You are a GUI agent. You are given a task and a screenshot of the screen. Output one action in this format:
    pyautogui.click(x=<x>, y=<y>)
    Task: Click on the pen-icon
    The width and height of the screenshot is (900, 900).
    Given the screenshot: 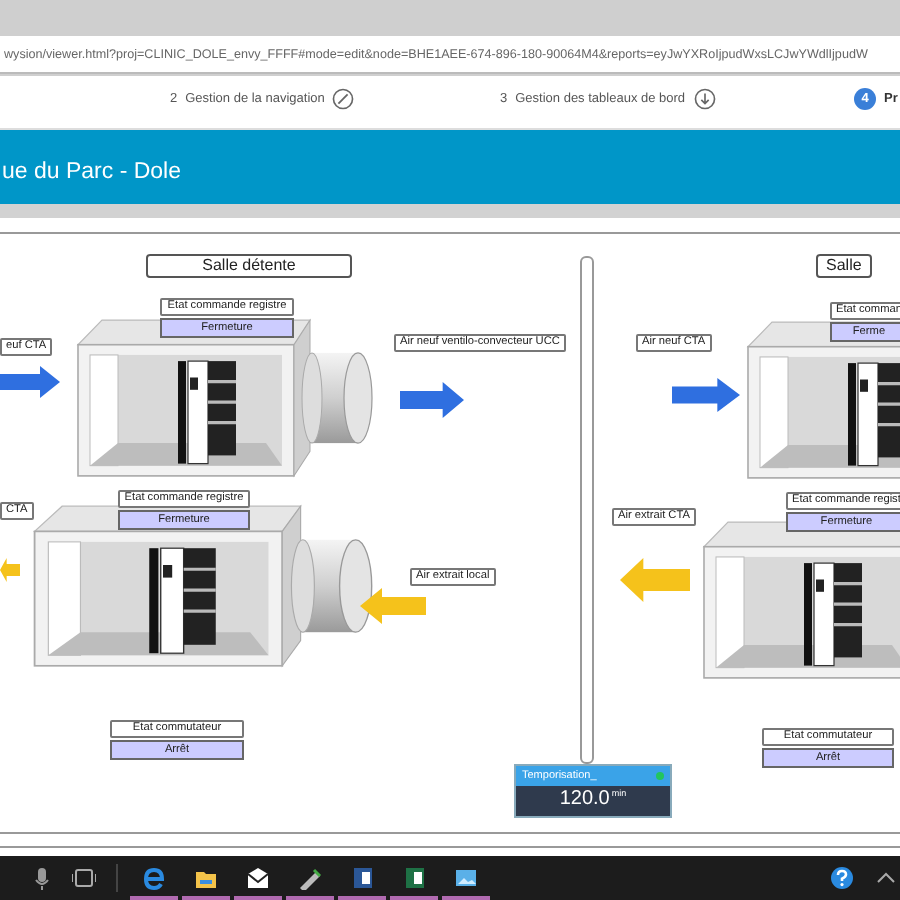 What is the action you would take?
    pyautogui.click(x=310, y=878)
    